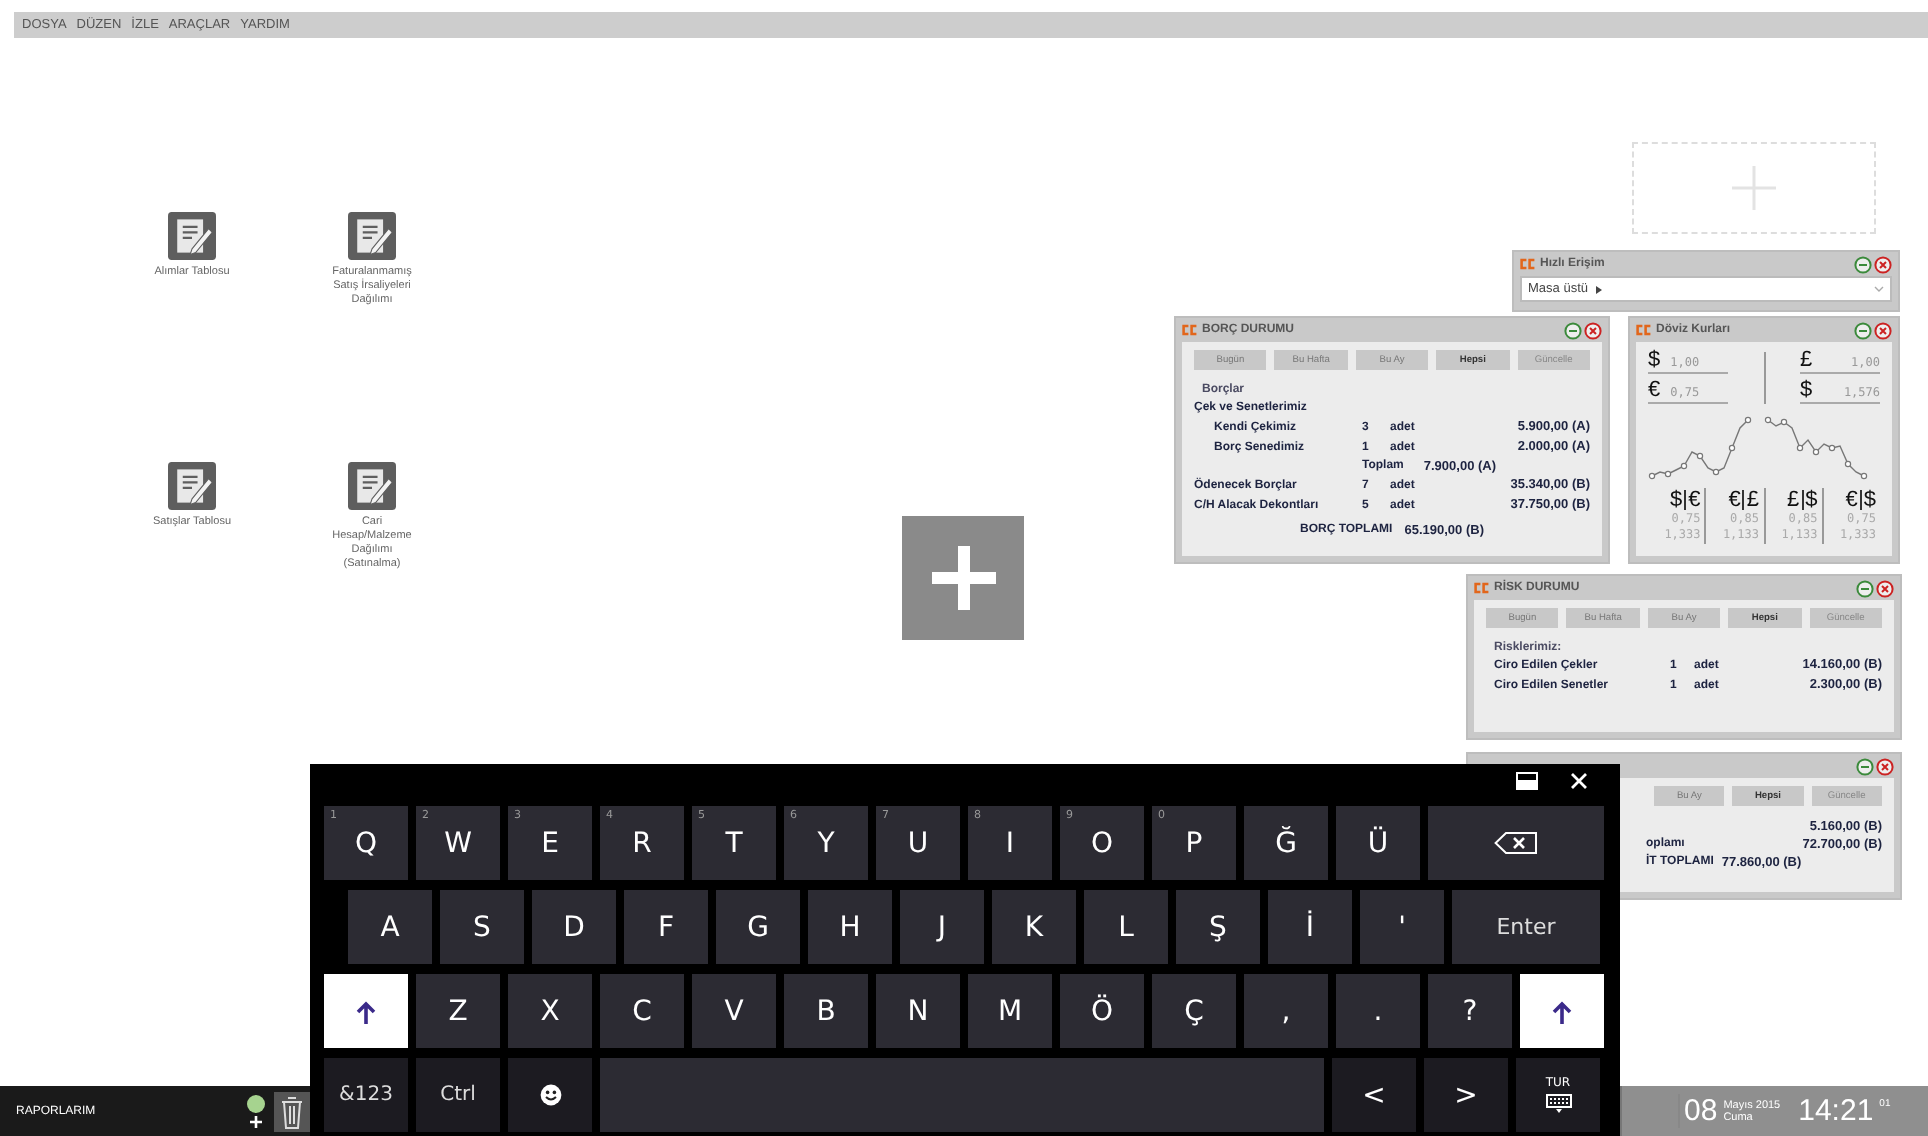 Image resolution: width=1928 pixels, height=1136 pixels. I want to click on key: N, so click(918, 1011).